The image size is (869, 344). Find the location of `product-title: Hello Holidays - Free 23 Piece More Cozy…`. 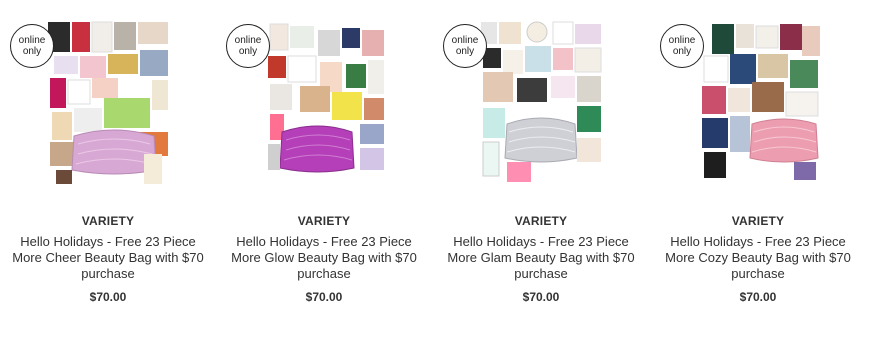

product-title: Hello Holidays - Free 23 Piece More Cozy… is located at coordinates (758, 258).